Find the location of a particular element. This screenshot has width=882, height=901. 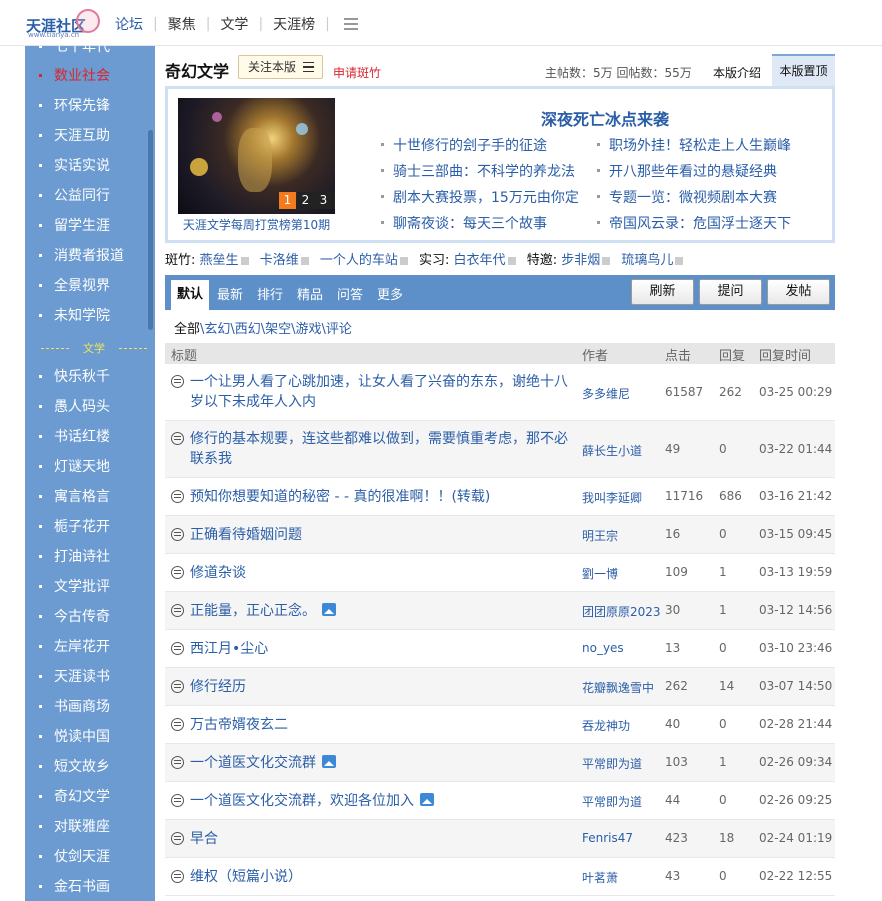

guest-link: 琉璃鸟儿 is located at coordinates (647, 260).